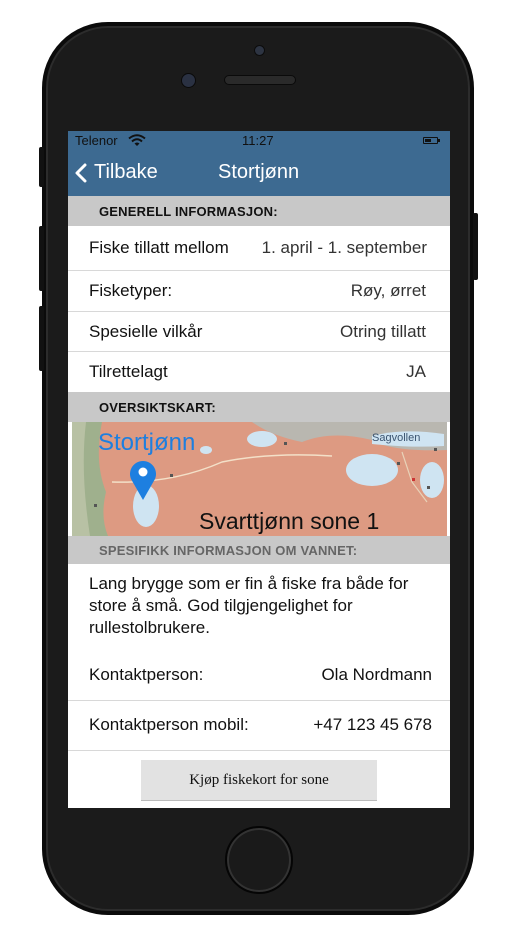  I want to click on carrier-name: Telenor, so click(96, 140).